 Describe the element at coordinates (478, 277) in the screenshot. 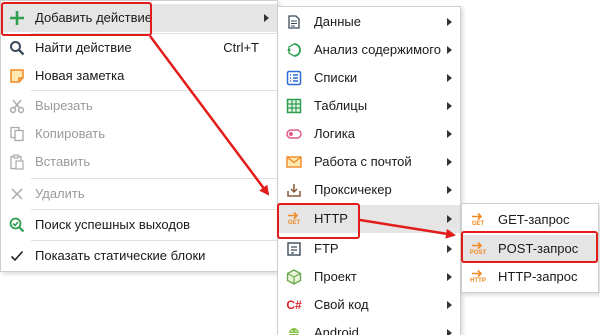

I see `http-request-icon: HTTP` at that location.